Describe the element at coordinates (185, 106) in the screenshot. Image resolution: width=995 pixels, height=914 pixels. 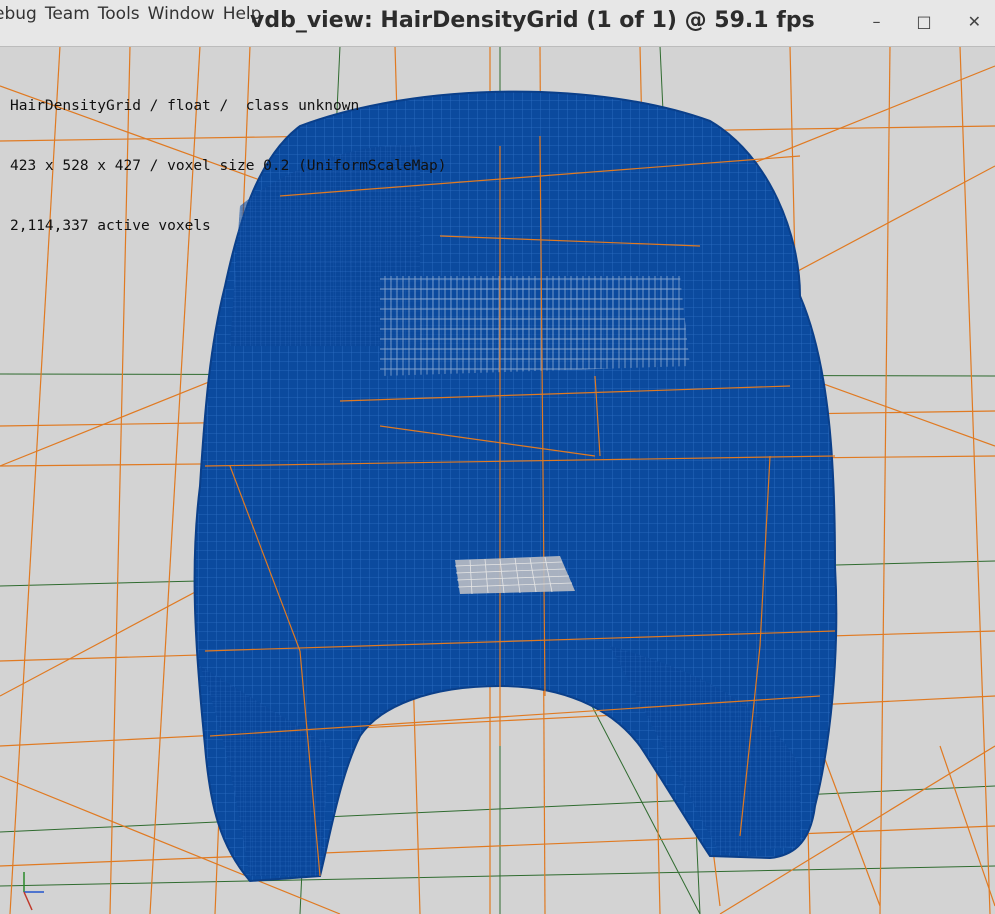
I see `grid-name-label: HairDensityGrid / float / class unknown` at that location.